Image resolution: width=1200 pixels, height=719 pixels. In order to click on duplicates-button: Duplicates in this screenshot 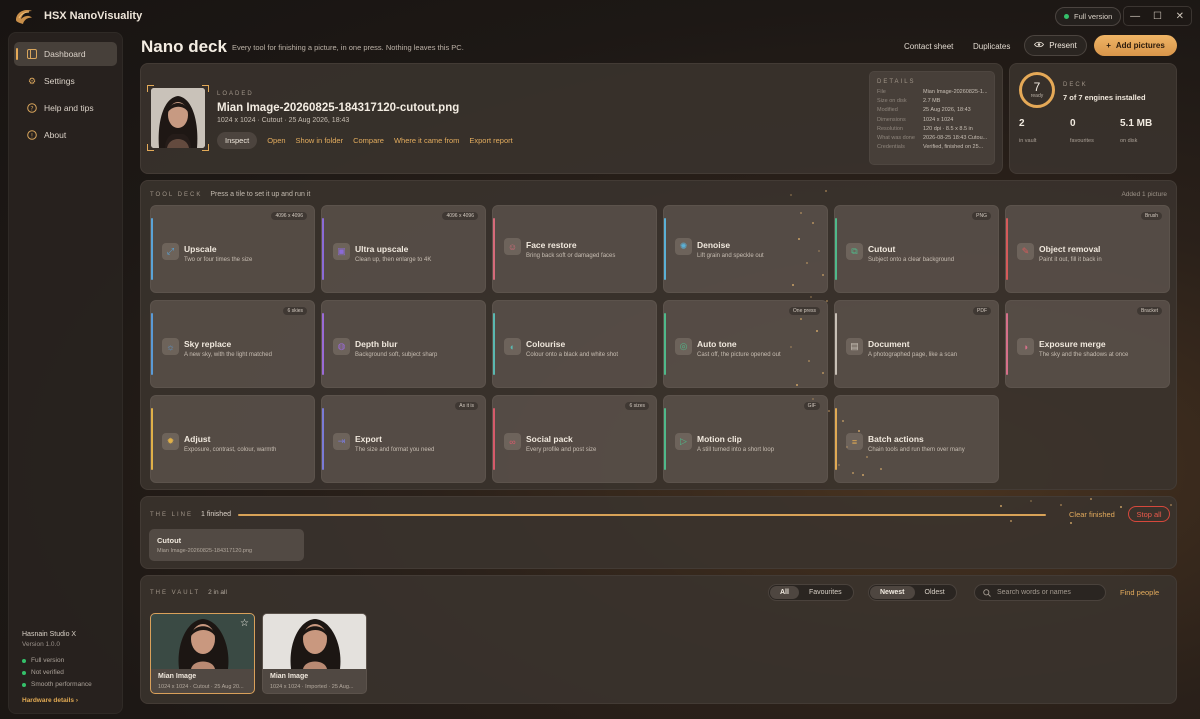, I will do `click(991, 46)`.